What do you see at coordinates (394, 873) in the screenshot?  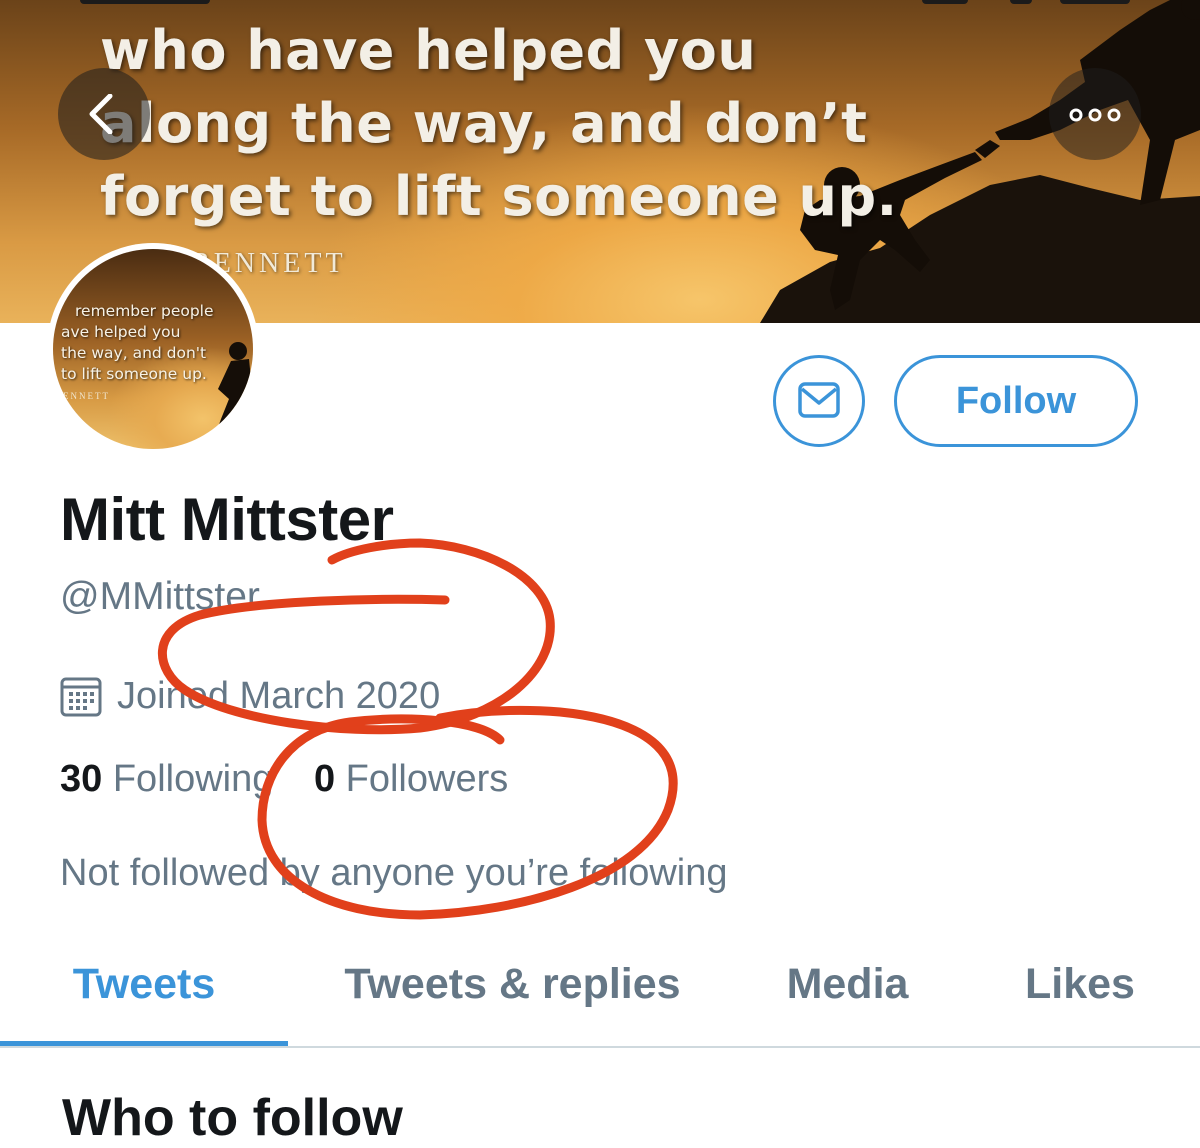 I see `followed-by-text: Not followed by anyone you’re following` at bounding box center [394, 873].